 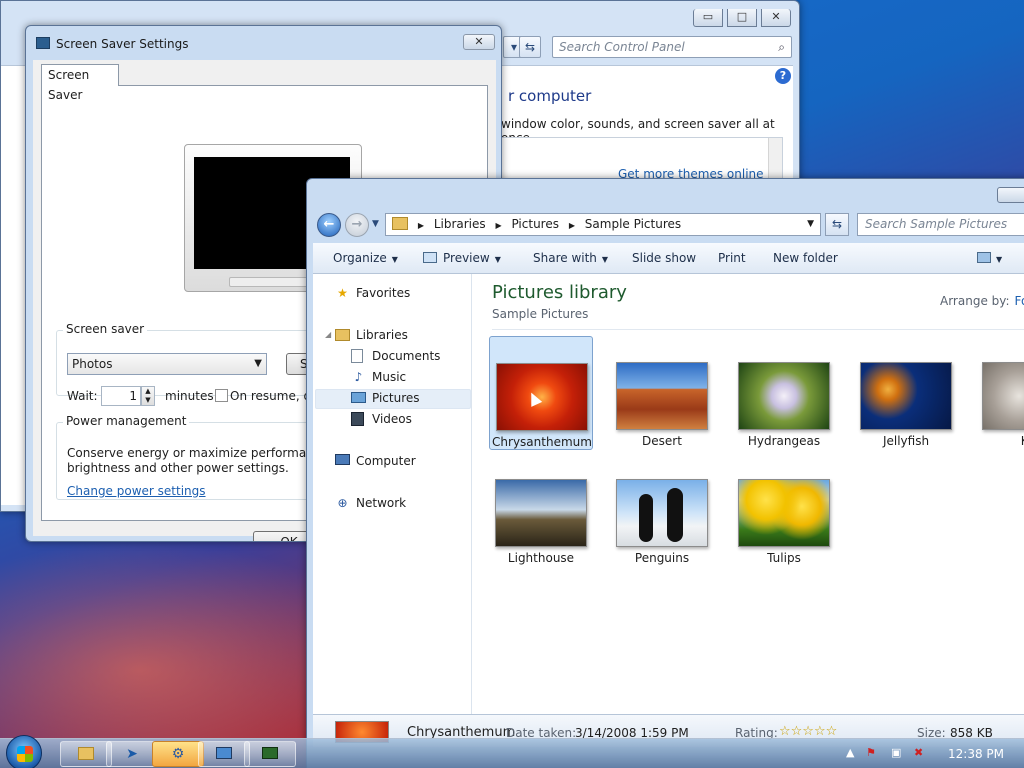 What do you see at coordinates (178, 468) in the screenshot?
I see `power-description-2: brightness and other power settings.` at bounding box center [178, 468].